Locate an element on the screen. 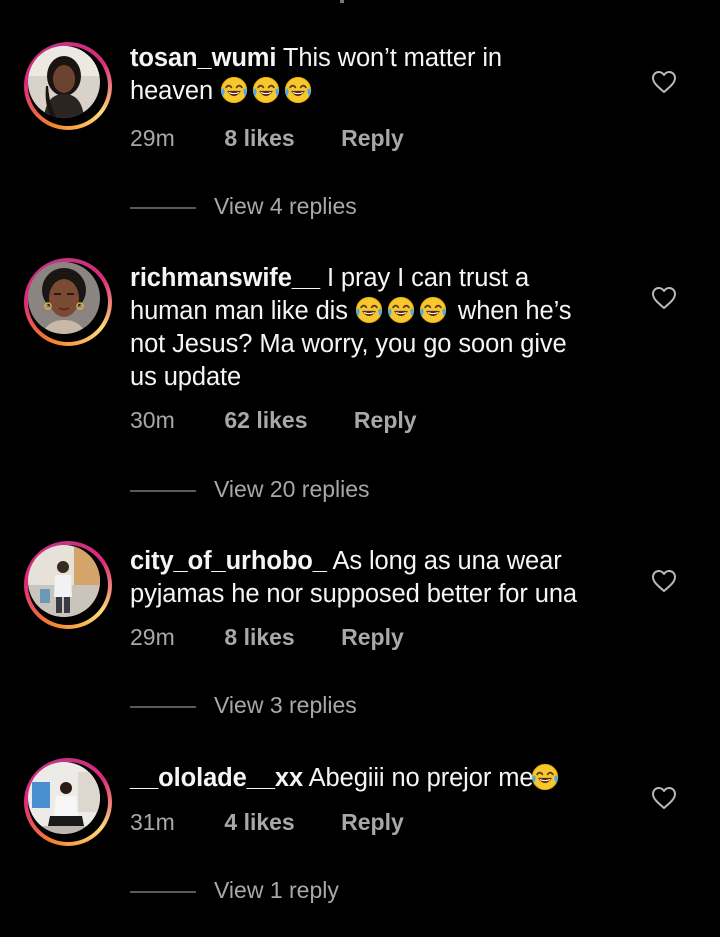 The height and width of the screenshot is (937, 720). view-replies-label: View 3 replies is located at coordinates (285, 705).